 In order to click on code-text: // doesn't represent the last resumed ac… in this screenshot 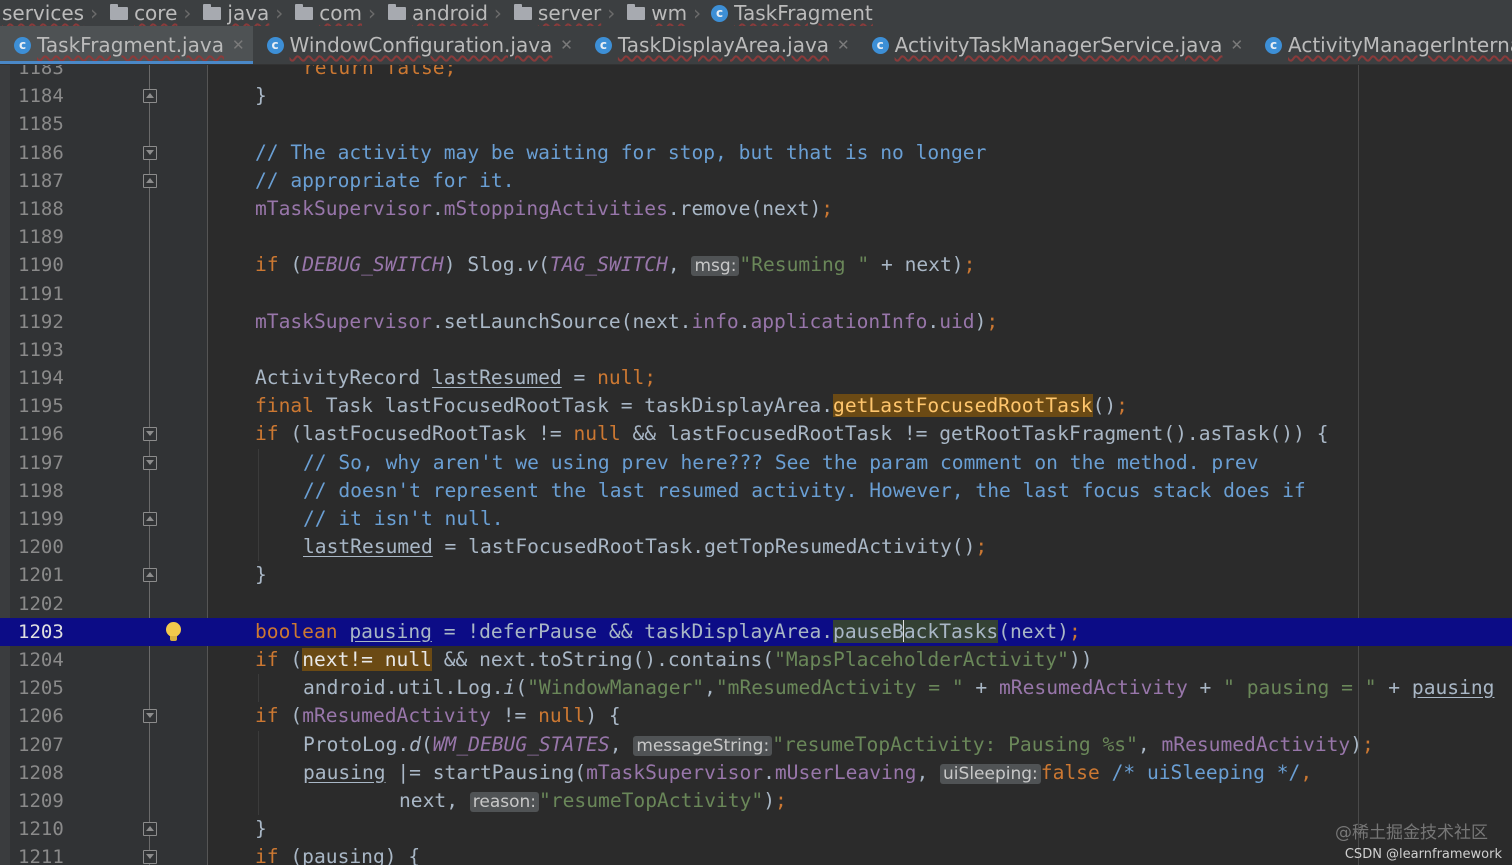, I will do `click(804, 490)`.